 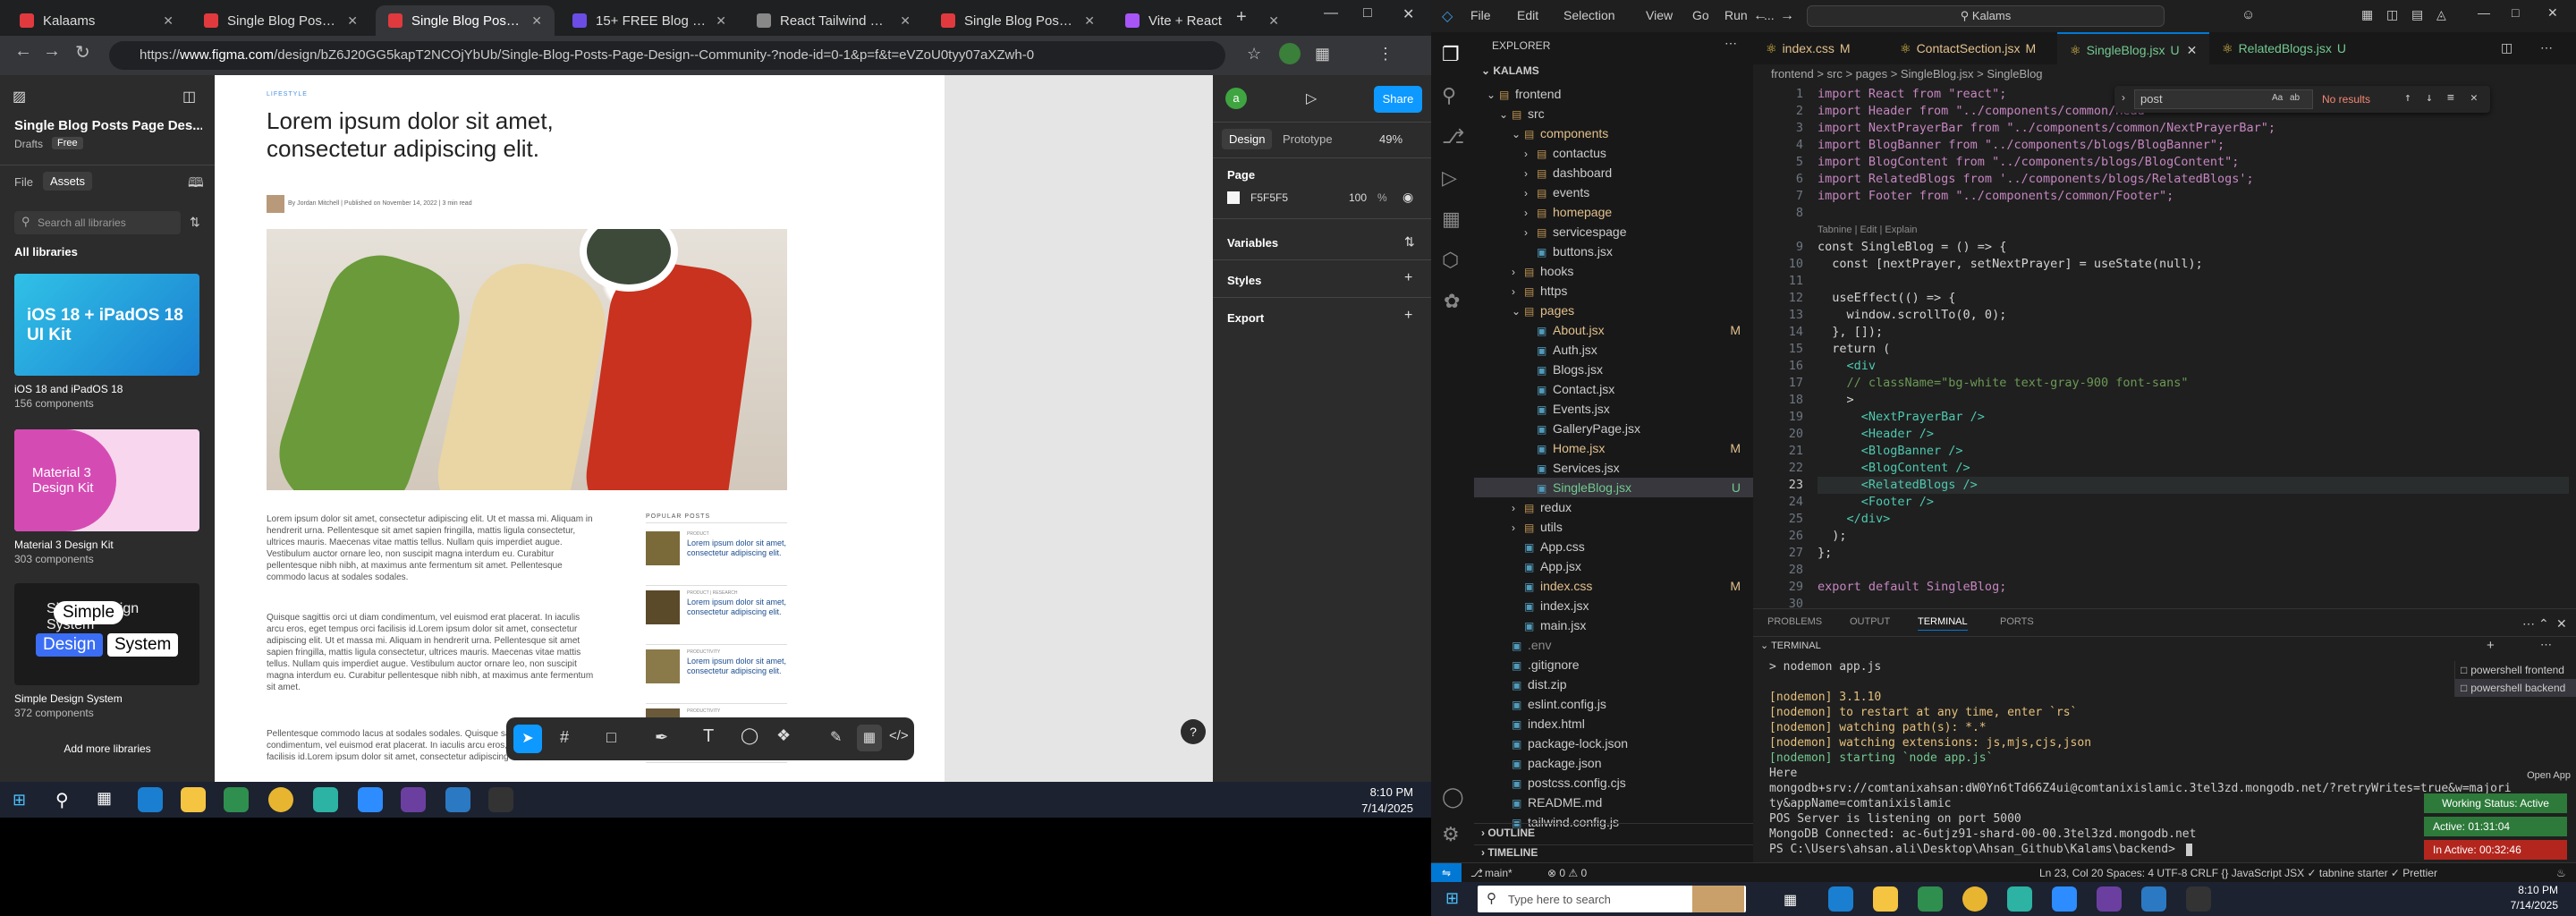 What do you see at coordinates (1613, 664) in the screenshot?
I see `explorer-tree-item: ▣ .gitignore` at bounding box center [1613, 664].